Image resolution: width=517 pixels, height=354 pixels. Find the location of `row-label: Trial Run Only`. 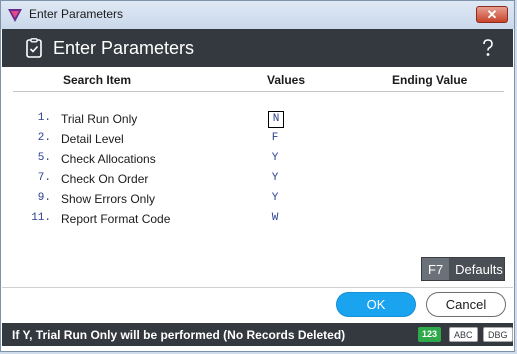

row-label: Trial Run Only is located at coordinates (99, 119).